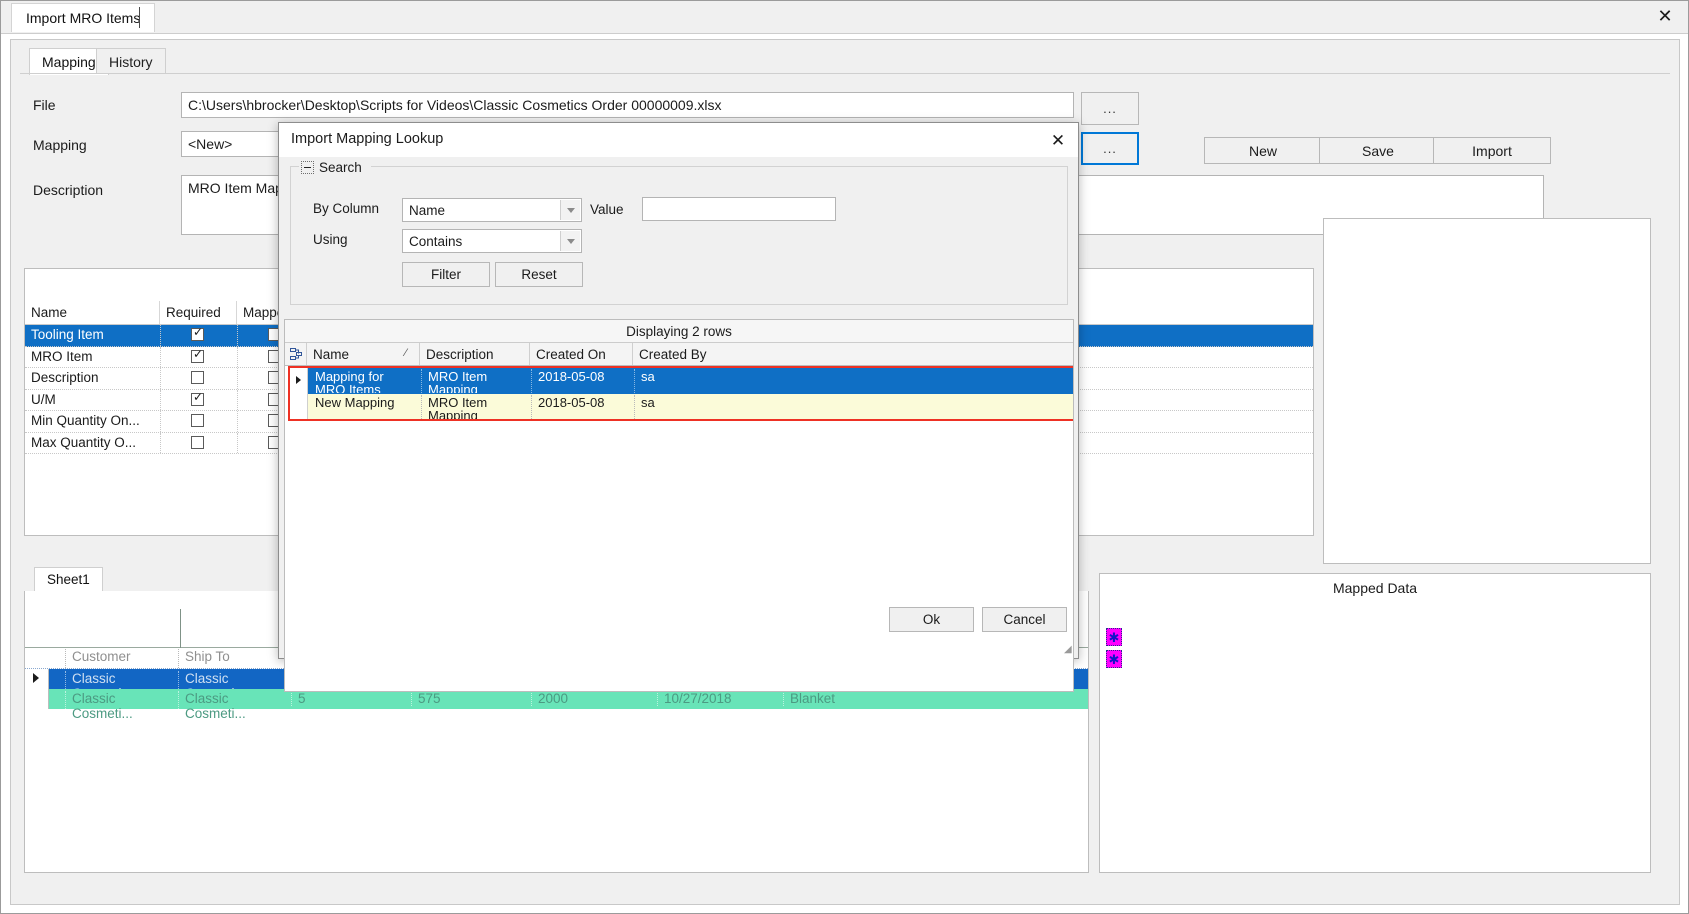 Image resolution: width=1689 pixels, height=914 pixels. Describe the element at coordinates (1375, 588) in the screenshot. I see `mapped-data-title: Mapped Data` at that location.